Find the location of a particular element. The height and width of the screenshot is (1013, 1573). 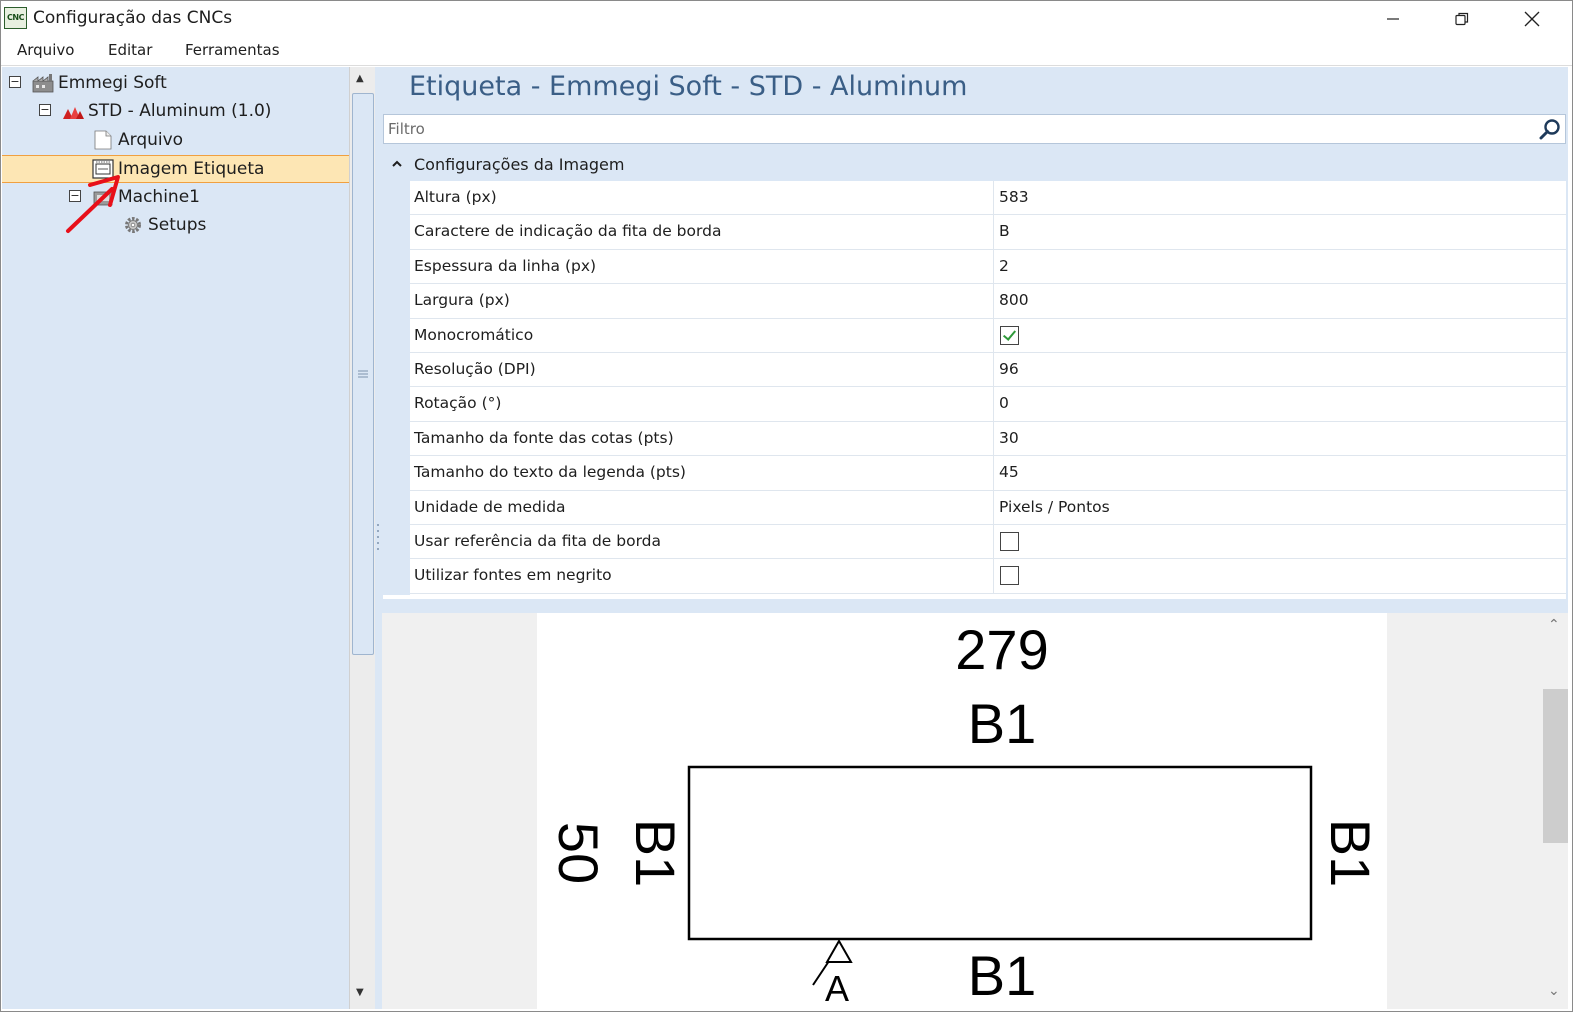

grip-icon is located at coordinates (363, 374).